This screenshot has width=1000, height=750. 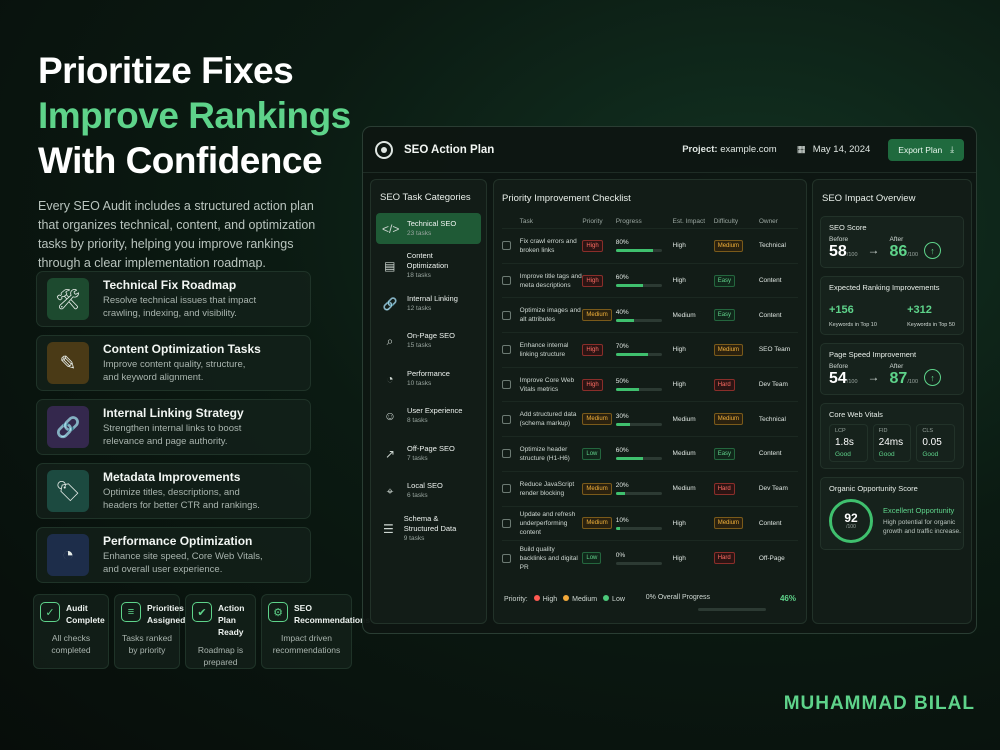 What do you see at coordinates (306, 644) in the screenshot?
I see `status-desc: Impact driven recommendations` at bounding box center [306, 644].